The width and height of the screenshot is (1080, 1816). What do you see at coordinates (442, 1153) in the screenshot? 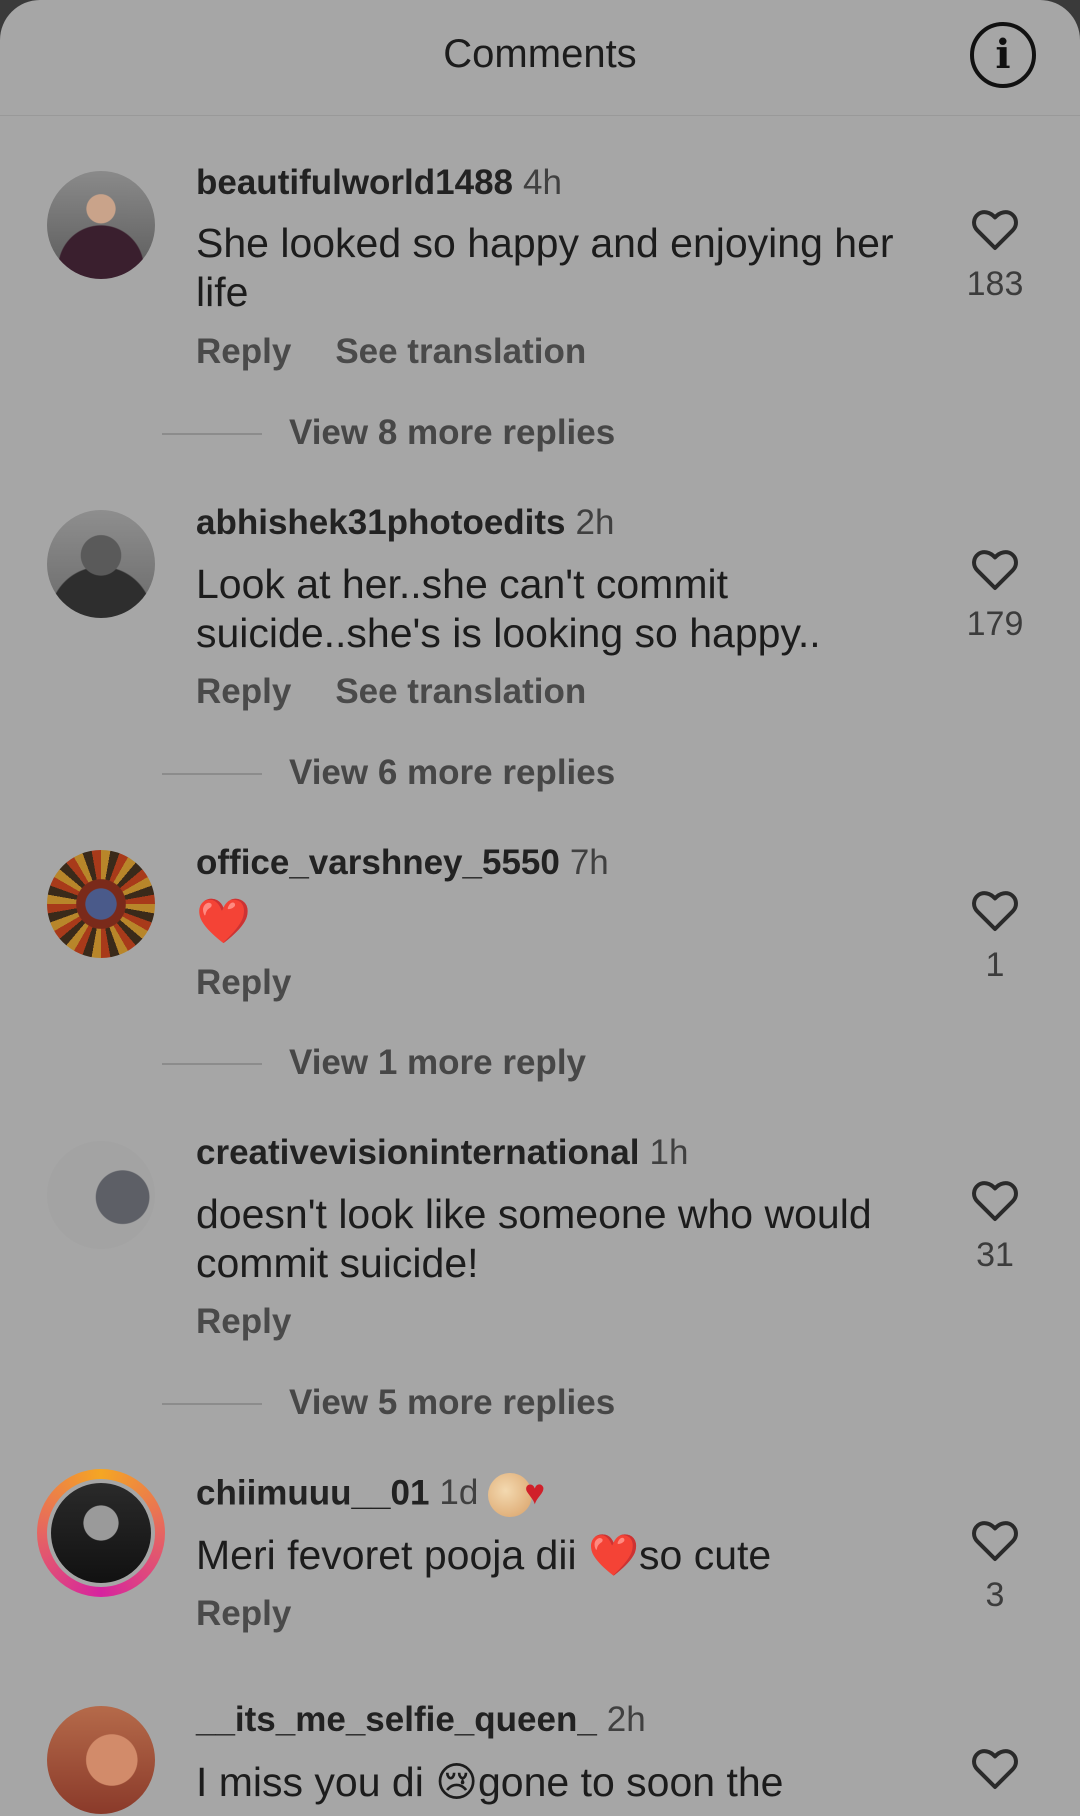
I see `comment-username: creativevisioninternational 1h` at bounding box center [442, 1153].